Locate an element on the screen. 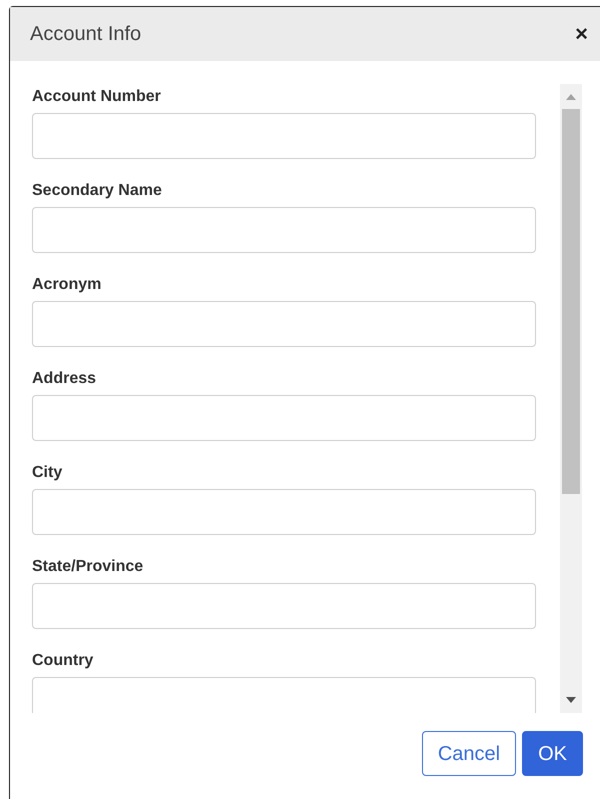 This screenshot has width=600, height=799. cancel-button: Cancel is located at coordinates (469, 753).